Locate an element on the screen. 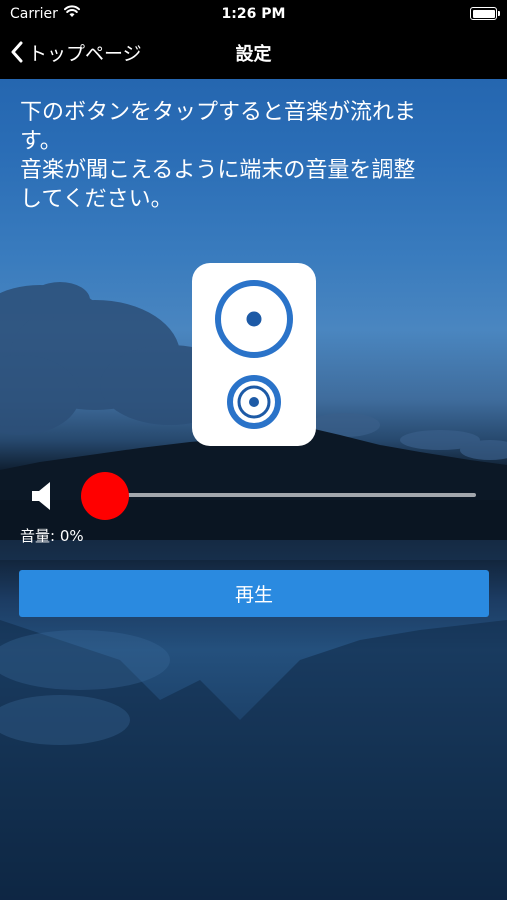  instruction-line: す。 is located at coordinates (41, 141).